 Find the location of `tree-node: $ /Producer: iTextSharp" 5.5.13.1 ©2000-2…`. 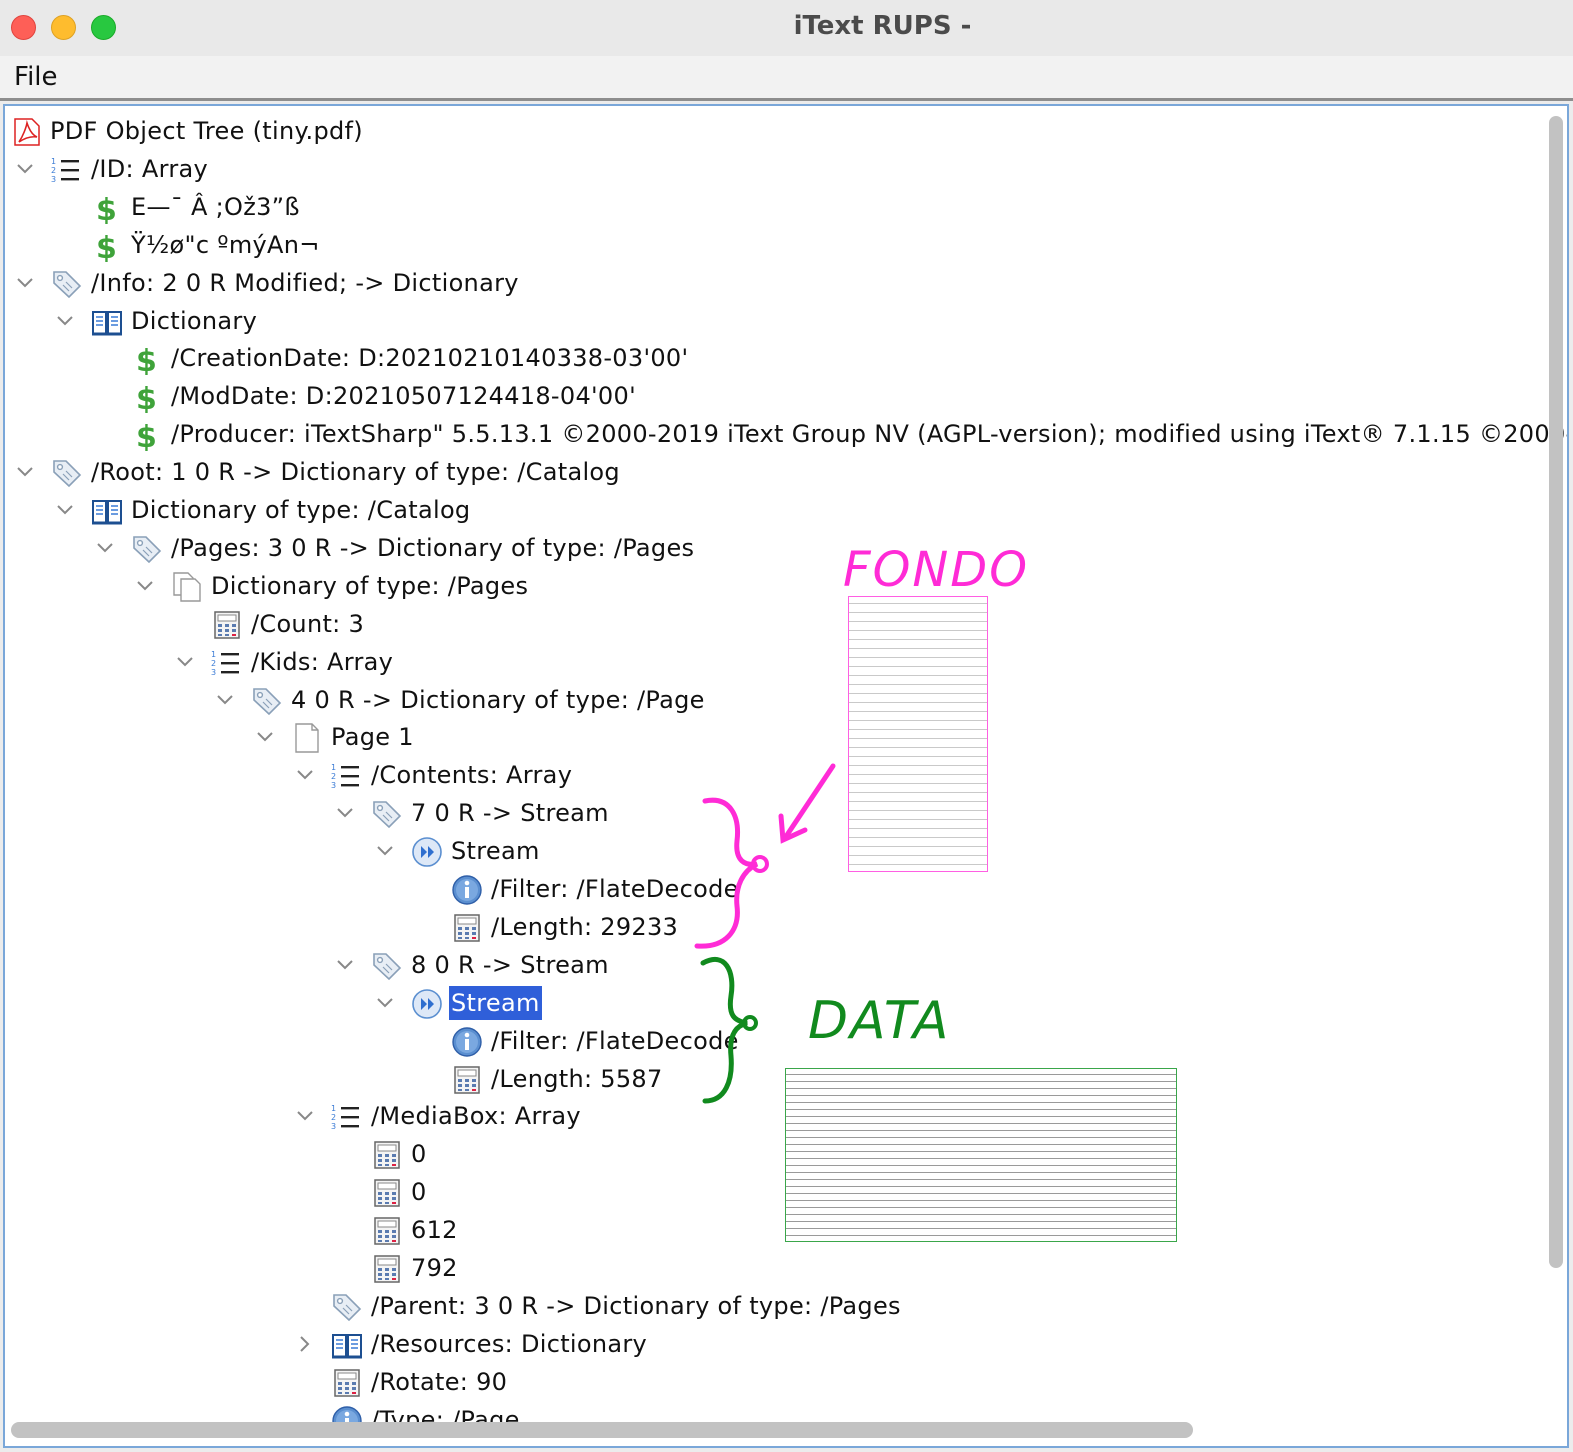

tree-node: $ /Producer: iTextSharp" 5.5.13.1 ©2000-2… is located at coordinates (786, 435).